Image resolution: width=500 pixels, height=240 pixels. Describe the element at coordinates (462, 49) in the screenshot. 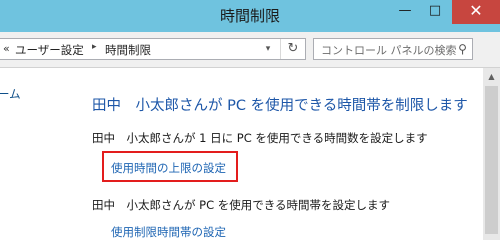

I see `search-icon: ⚲` at that location.